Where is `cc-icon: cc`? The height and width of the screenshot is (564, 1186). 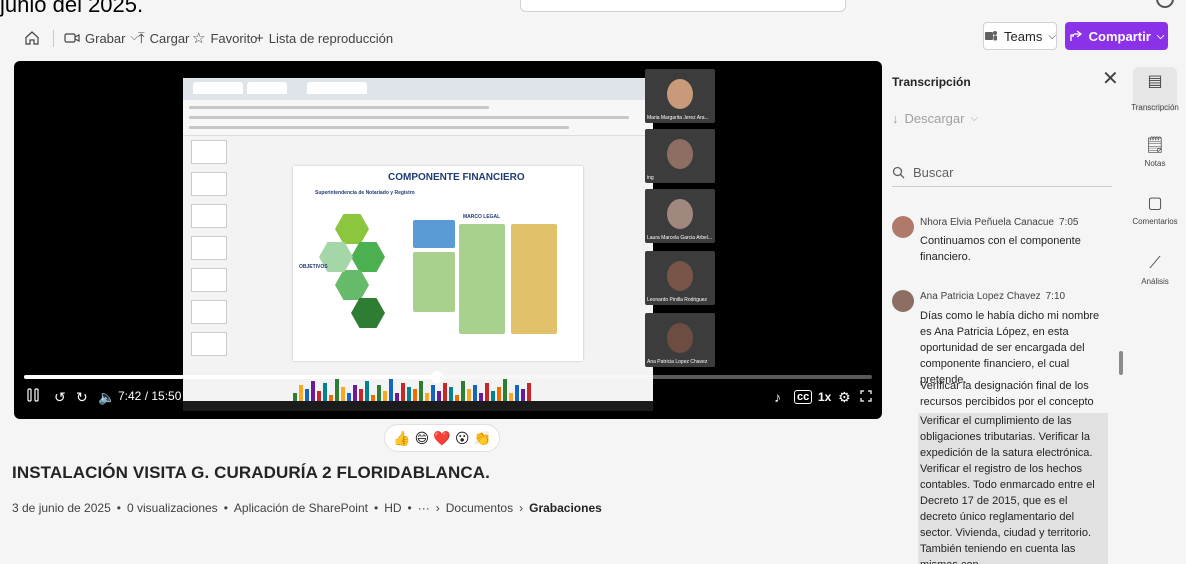
cc-icon: cc is located at coordinates (803, 397).